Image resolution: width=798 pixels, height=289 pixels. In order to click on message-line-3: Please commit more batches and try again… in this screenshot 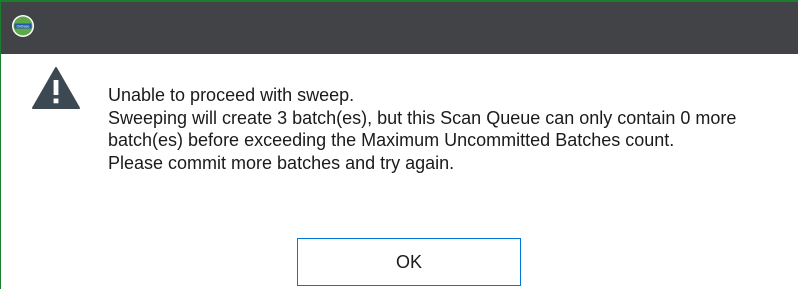, I will do `click(281, 162)`.